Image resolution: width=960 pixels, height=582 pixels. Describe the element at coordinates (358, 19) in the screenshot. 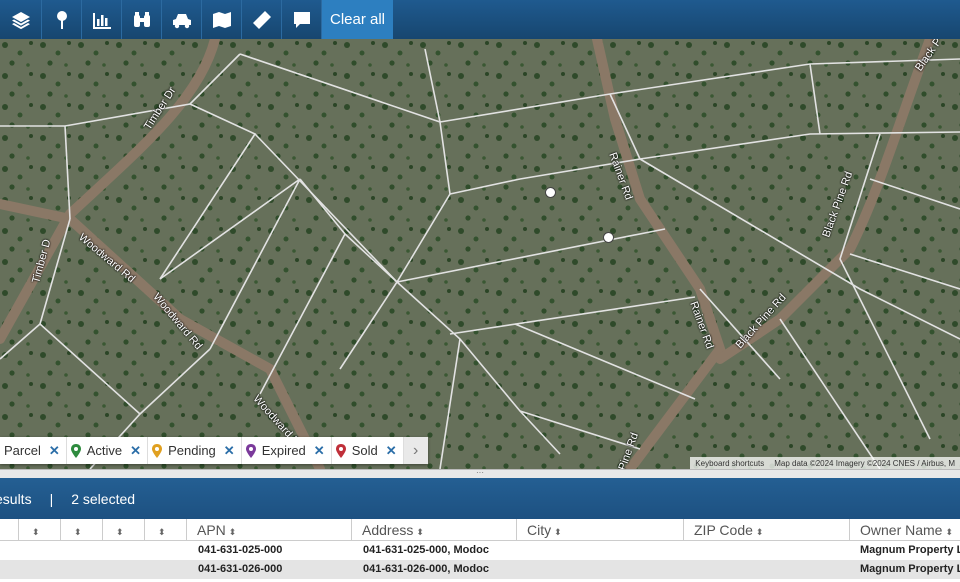

I see `clear-all-button: Clear all` at that location.